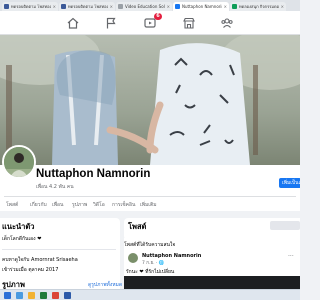 This screenshot has height=300, width=320. What do you see at coordinates (99, 205) in the screenshot?
I see `tab-videos: วิดีโอ` at bounding box center [99, 205].